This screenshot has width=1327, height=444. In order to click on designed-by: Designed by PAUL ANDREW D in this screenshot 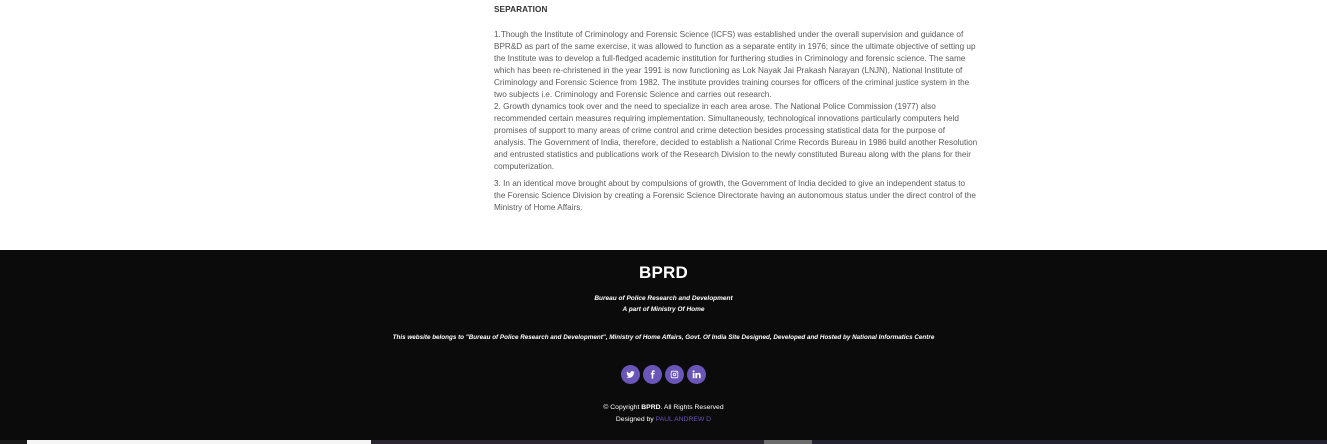, I will do `click(663, 419)`.